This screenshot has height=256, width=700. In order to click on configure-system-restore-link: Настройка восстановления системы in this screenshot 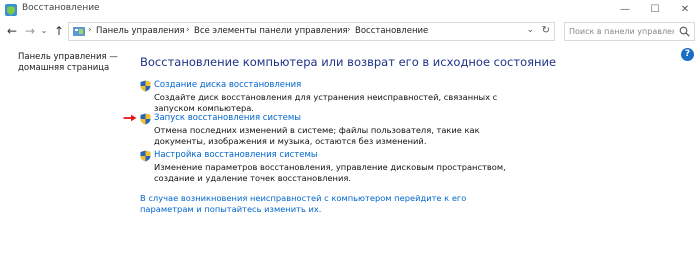, I will do `click(236, 155)`.